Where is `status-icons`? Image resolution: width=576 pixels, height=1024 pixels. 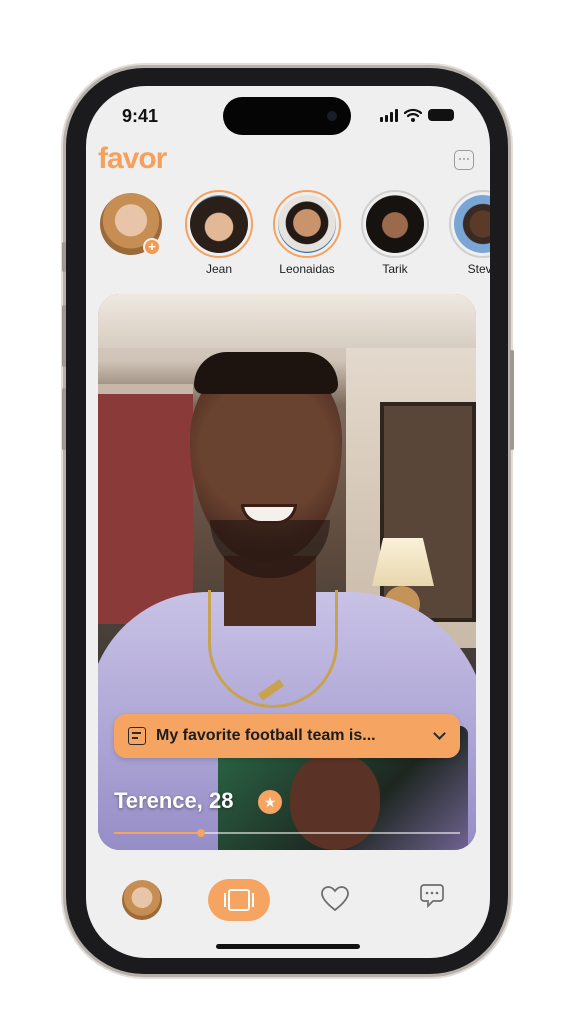
status-icons is located at coordinates (417, 115).